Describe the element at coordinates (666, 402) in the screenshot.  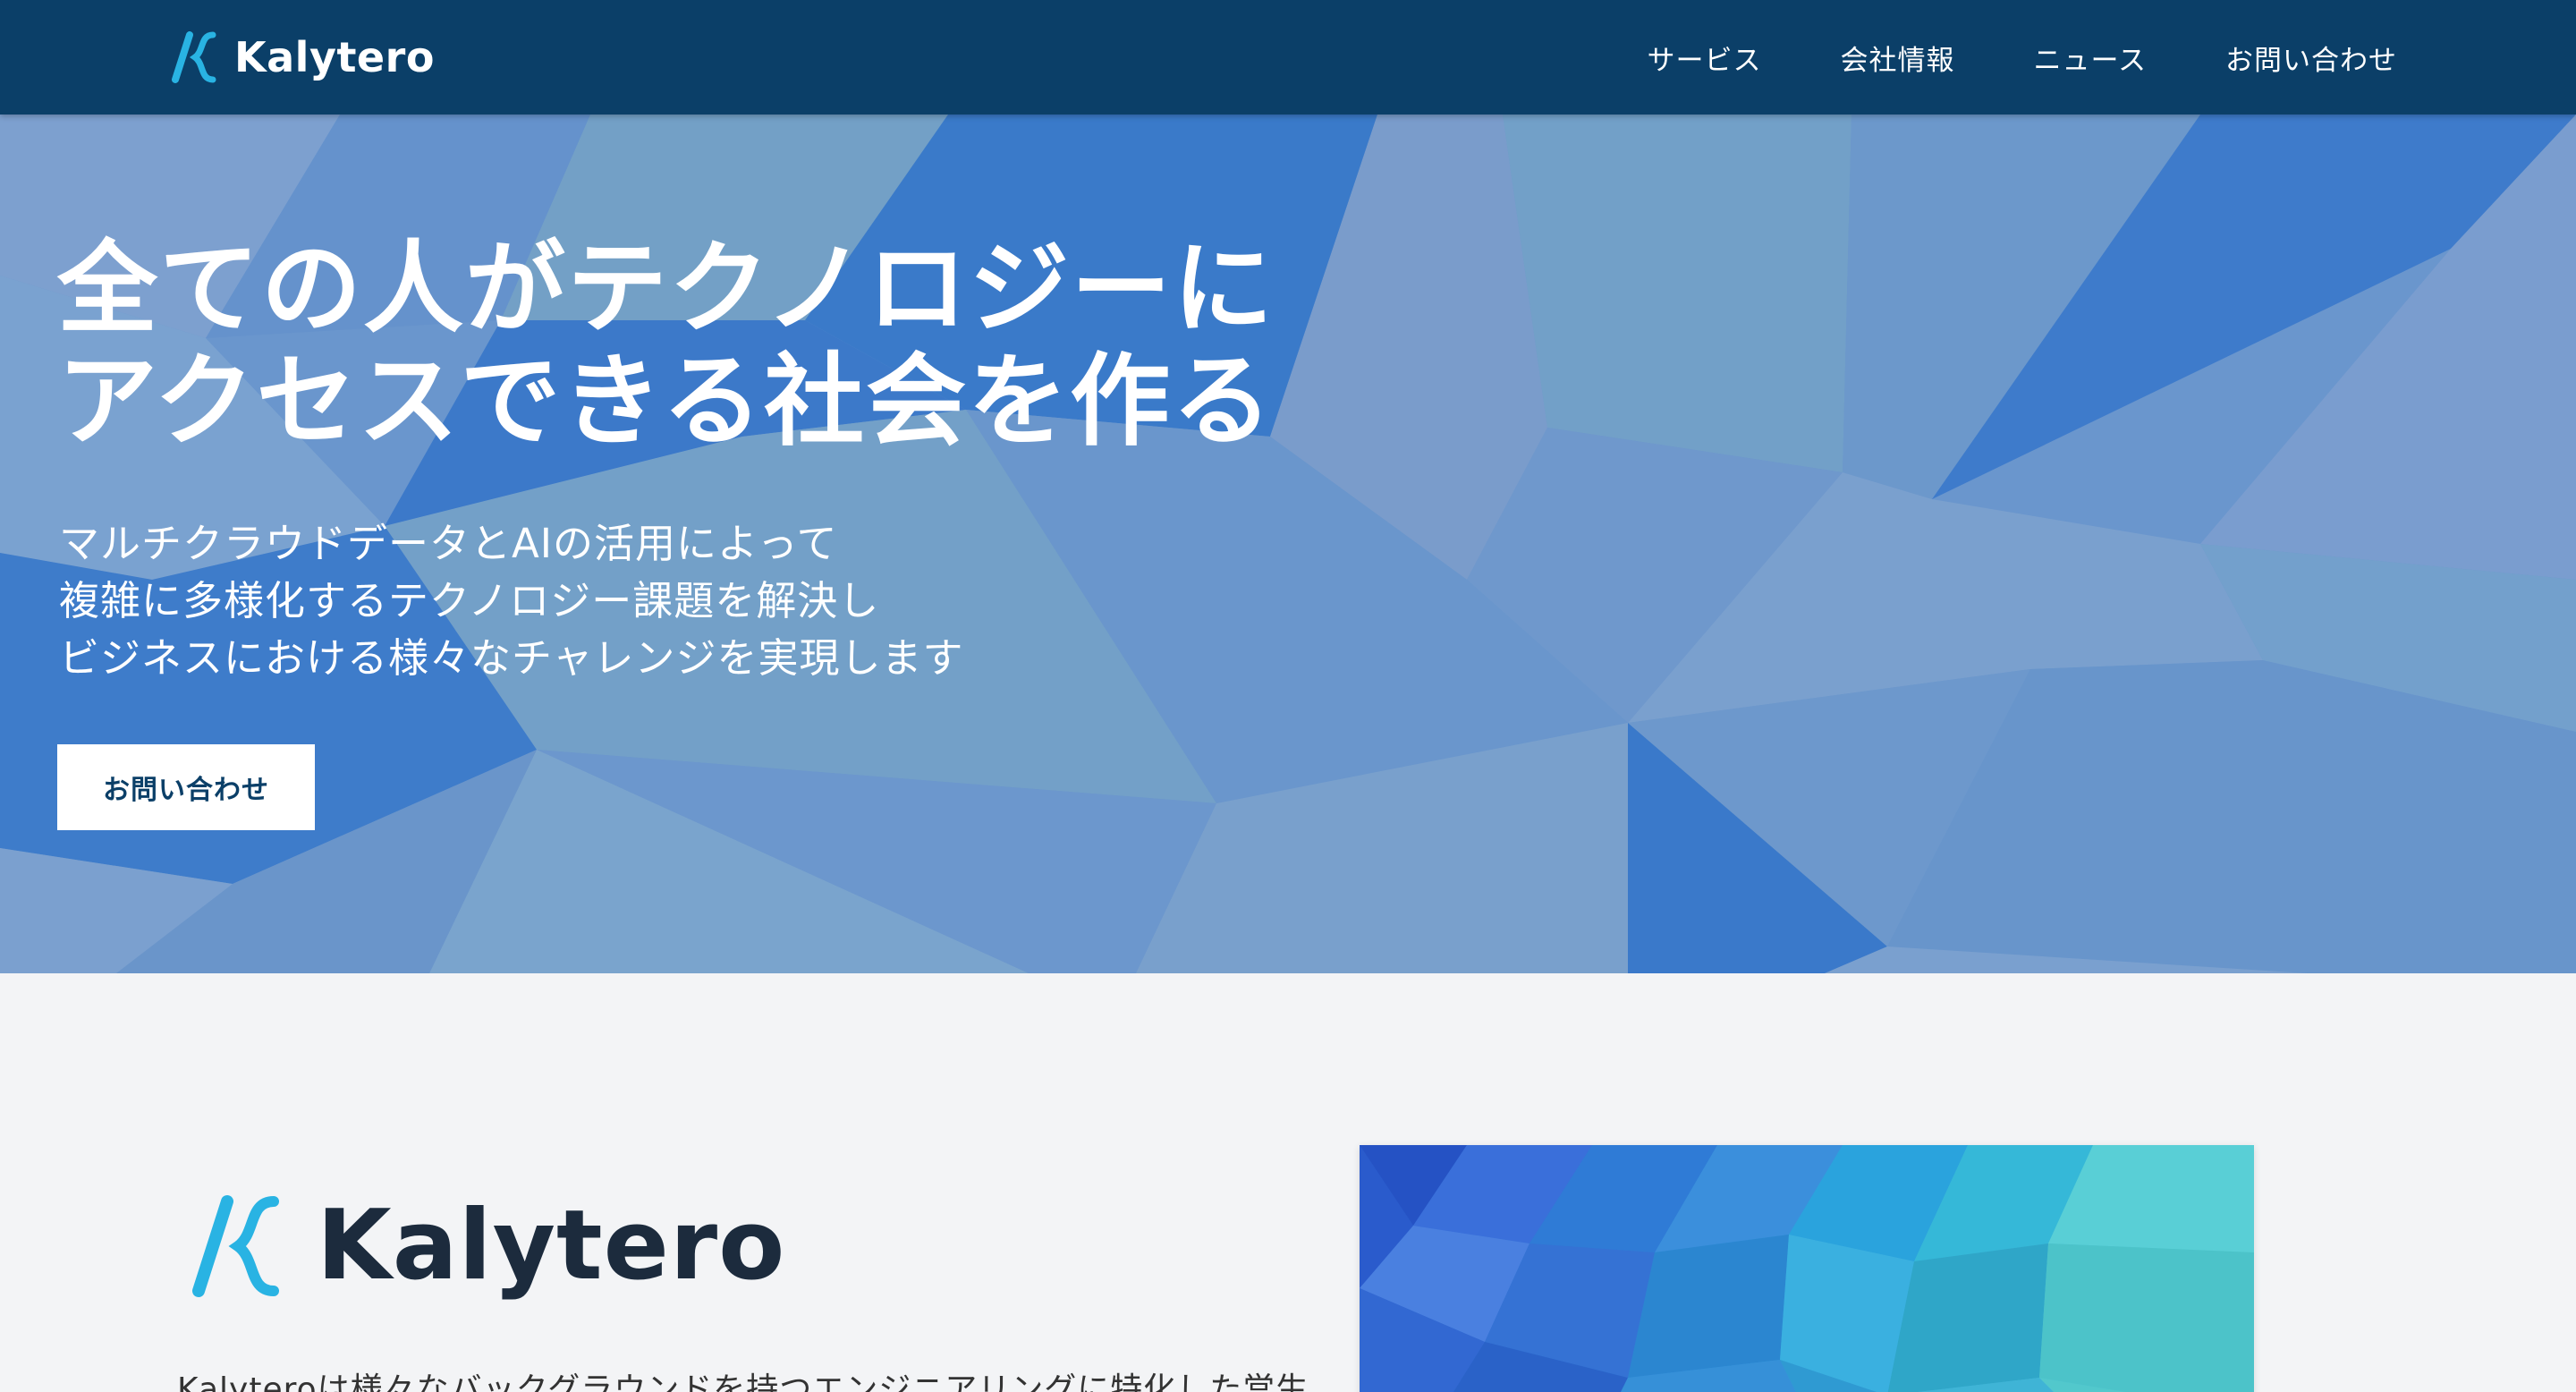
I see `hero-title-line-2: アクセスできる社会を作る` at that location.